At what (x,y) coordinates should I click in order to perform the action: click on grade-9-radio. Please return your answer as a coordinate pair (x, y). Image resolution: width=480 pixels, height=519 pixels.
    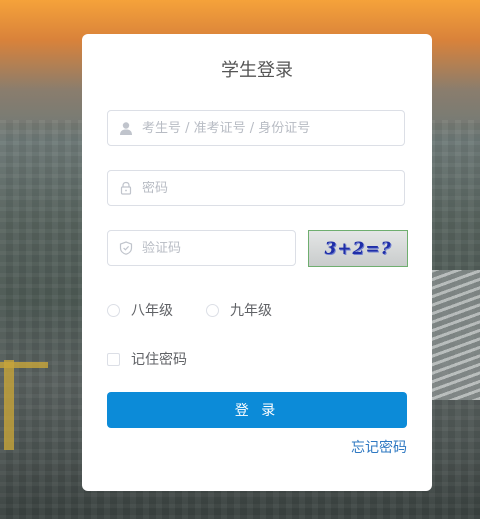
    Looking at the image, I should click on (212, 310).